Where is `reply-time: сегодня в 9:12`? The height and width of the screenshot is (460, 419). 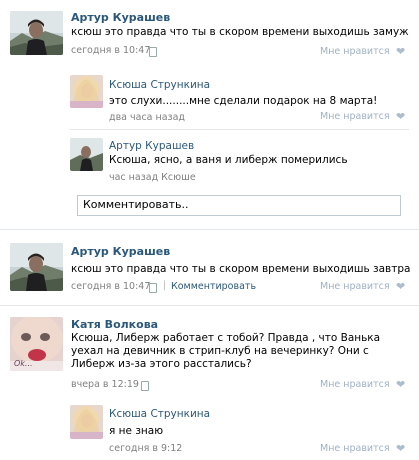
reply-time: сегодня в 9:12 is located at coordinates (145, 448).